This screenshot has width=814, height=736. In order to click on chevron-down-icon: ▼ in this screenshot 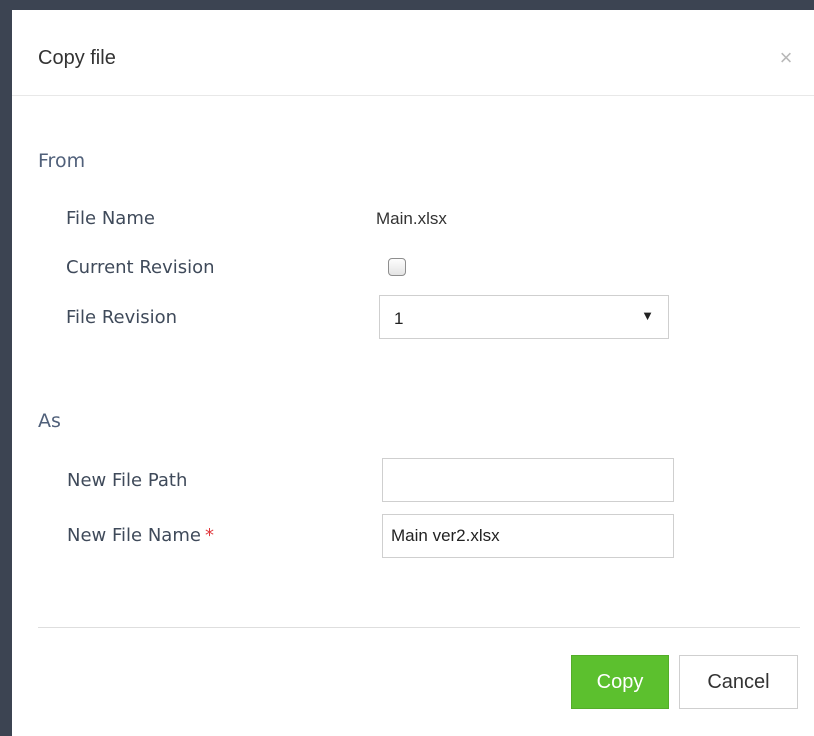, I will do `click(647, 315)`.